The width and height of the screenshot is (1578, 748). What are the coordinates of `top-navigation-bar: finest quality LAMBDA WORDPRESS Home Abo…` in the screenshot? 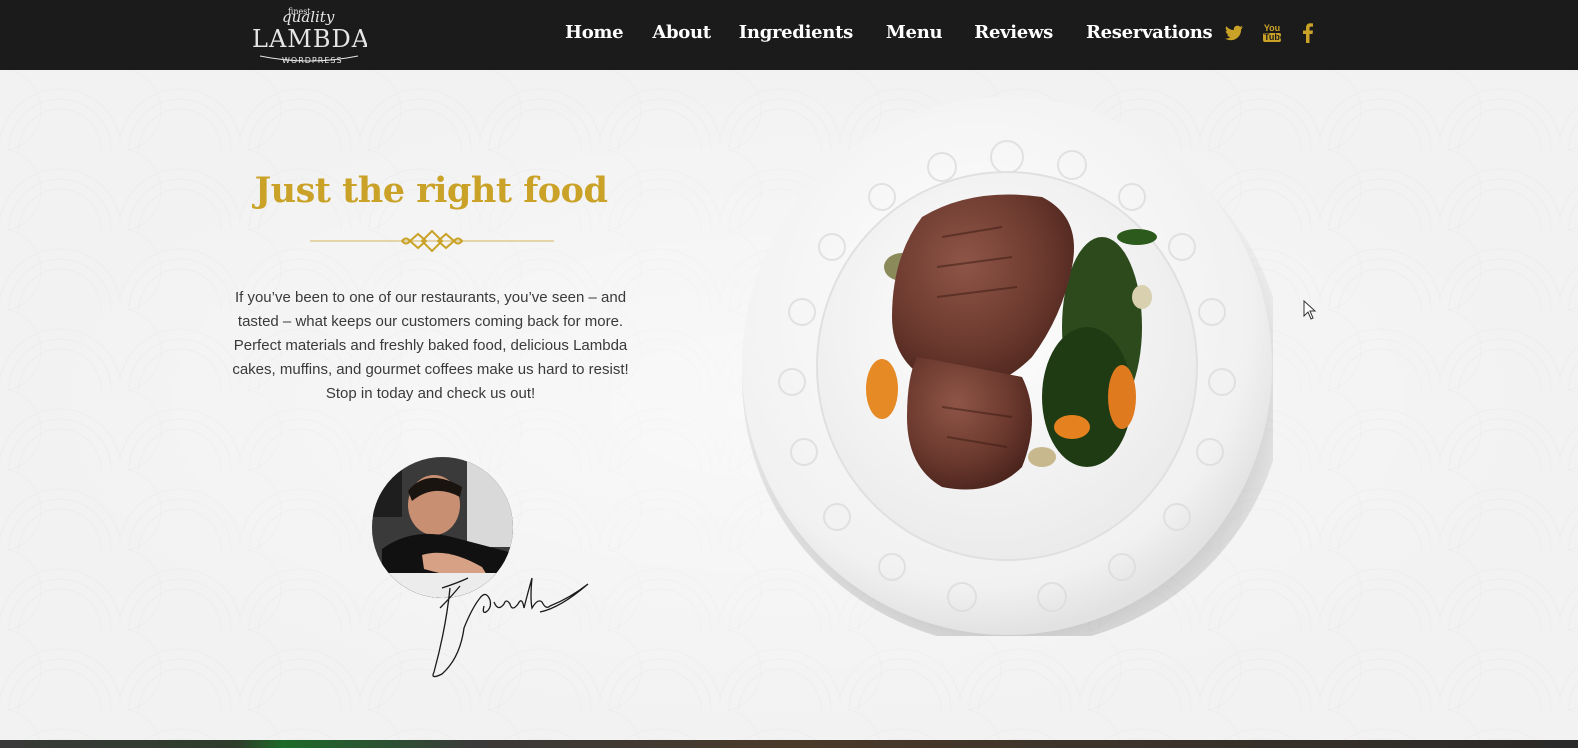 It's located at (789, 35).